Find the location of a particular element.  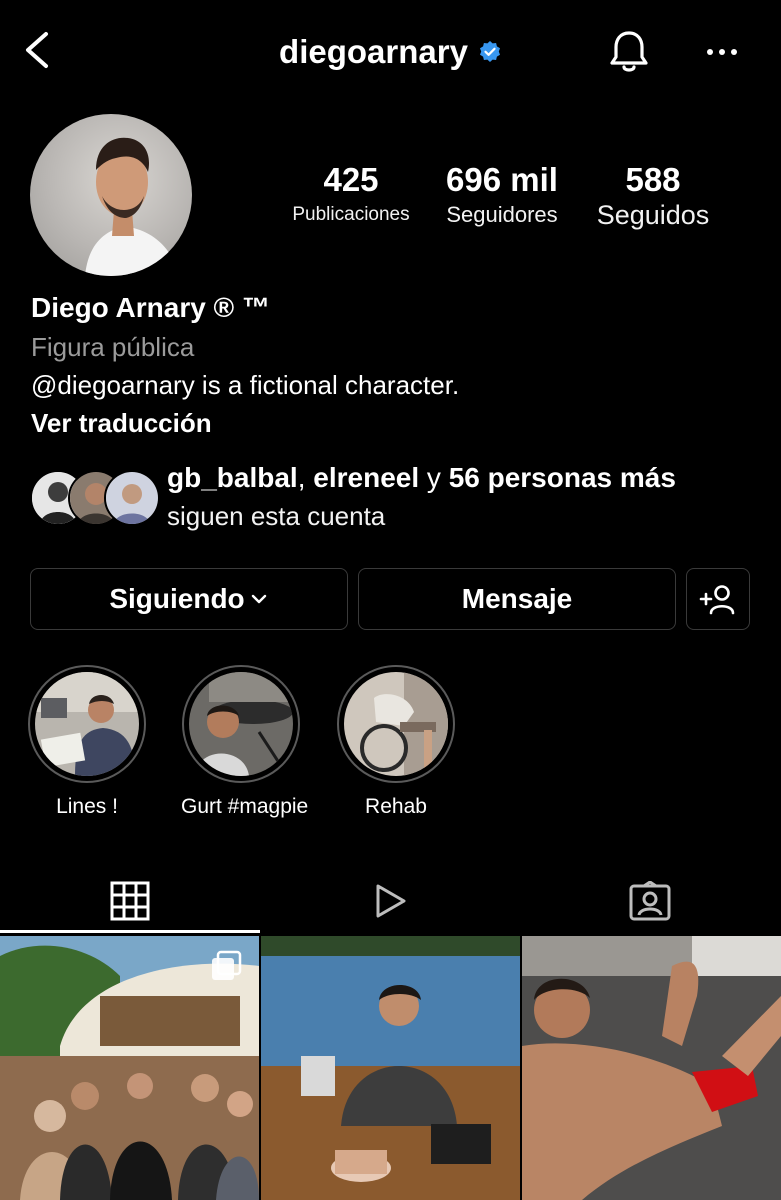

following-button-label: Siguiendo is located at coordinates (177, 598).